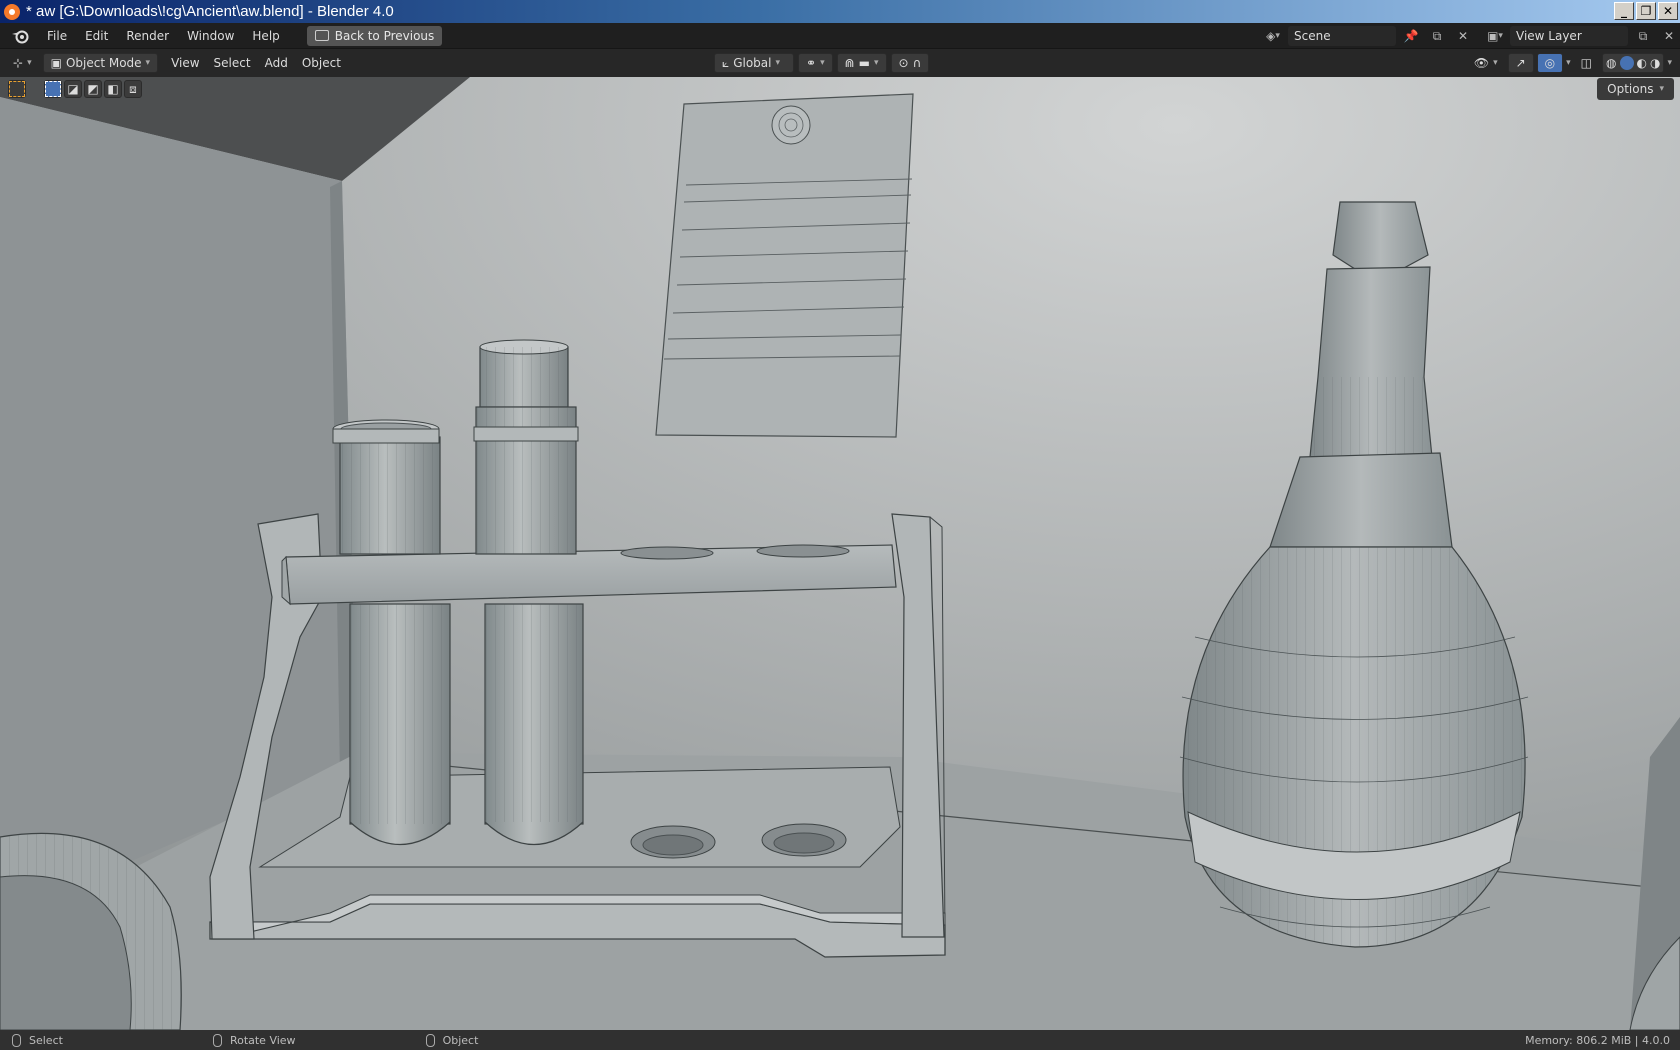 This screenshot has width=1680, height=1050. Describe the element at coordinates (217, 1040) in the screenshot. I see `mouse-middle-icon` at that location.